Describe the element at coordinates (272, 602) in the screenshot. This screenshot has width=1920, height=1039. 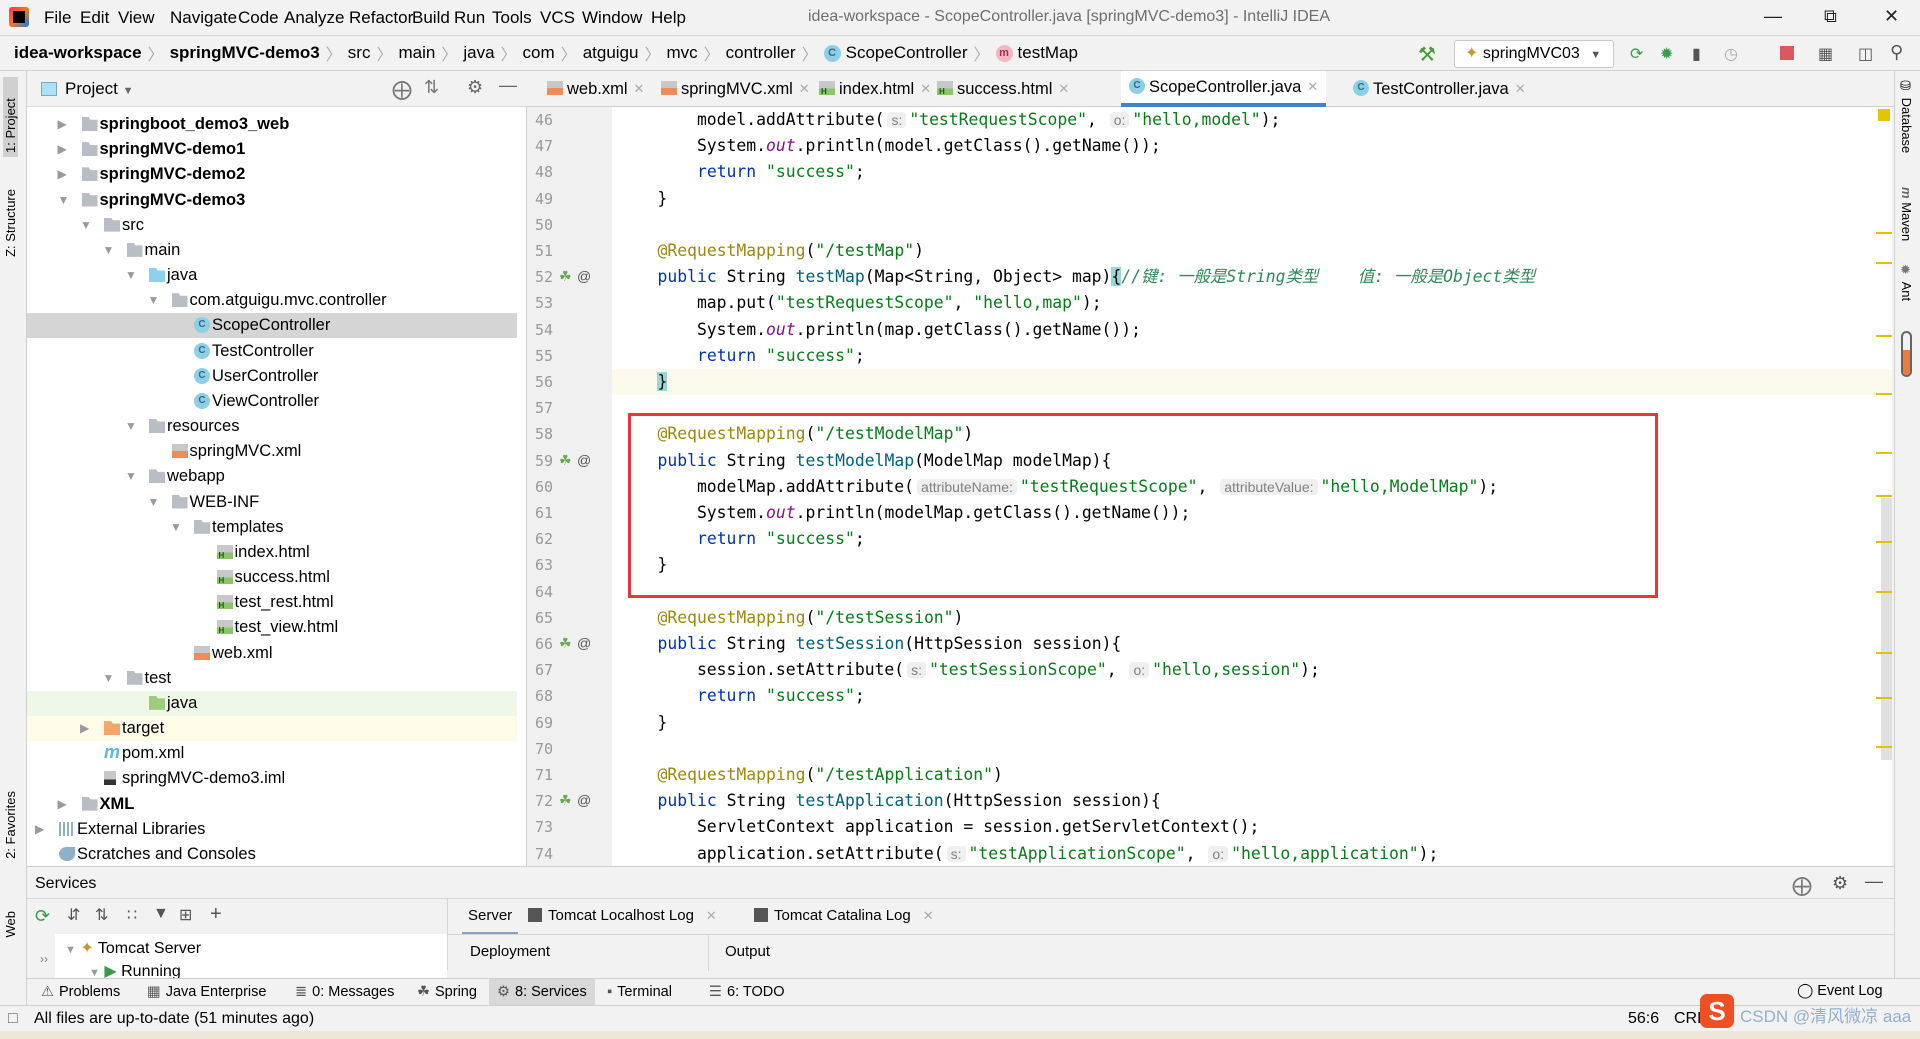
I see `tree-item: Htest_rest.html` at that location.